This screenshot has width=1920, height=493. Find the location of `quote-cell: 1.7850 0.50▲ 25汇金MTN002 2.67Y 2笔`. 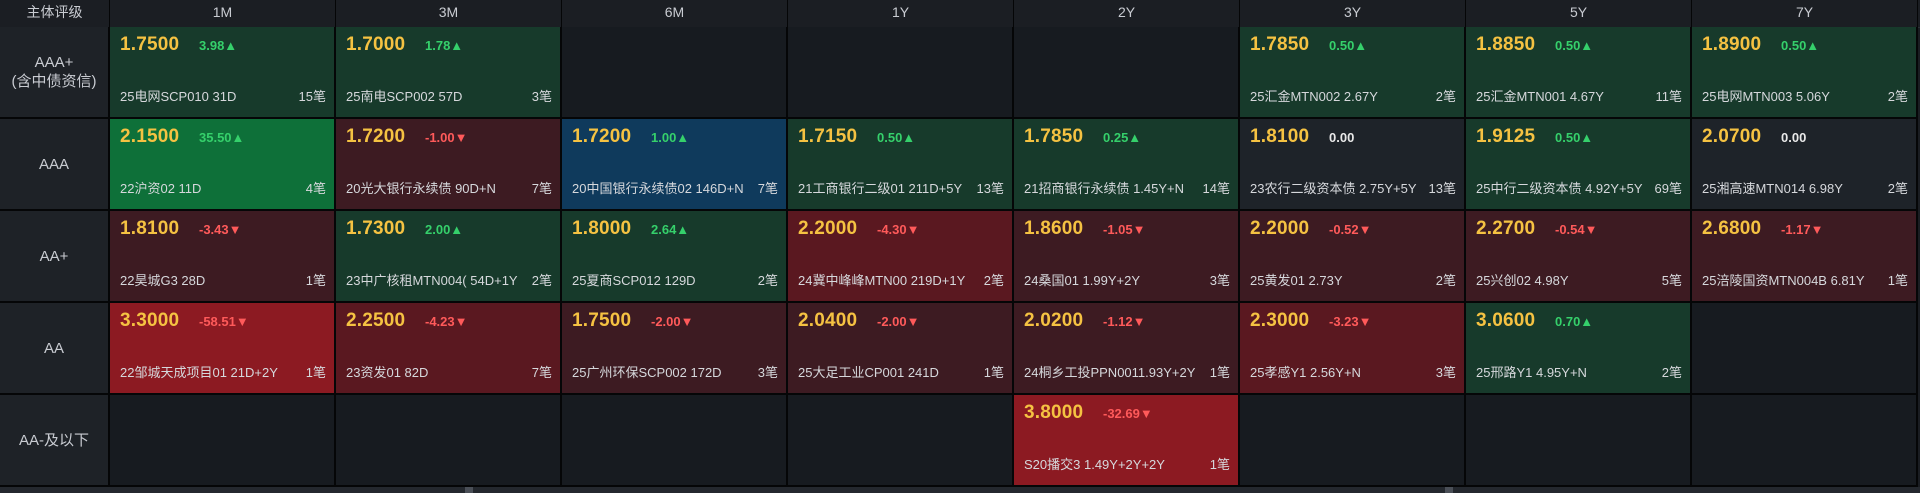

quote-cell: 1.7850 0.50▲ 25汇金MTN002 2.67Y 2笔 is located at coordinates (1353, 73).